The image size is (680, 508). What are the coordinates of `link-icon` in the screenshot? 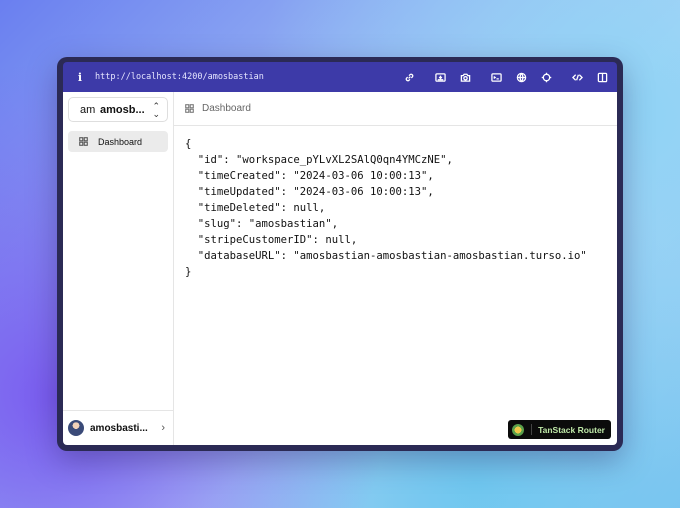 It's located at (409, 77).